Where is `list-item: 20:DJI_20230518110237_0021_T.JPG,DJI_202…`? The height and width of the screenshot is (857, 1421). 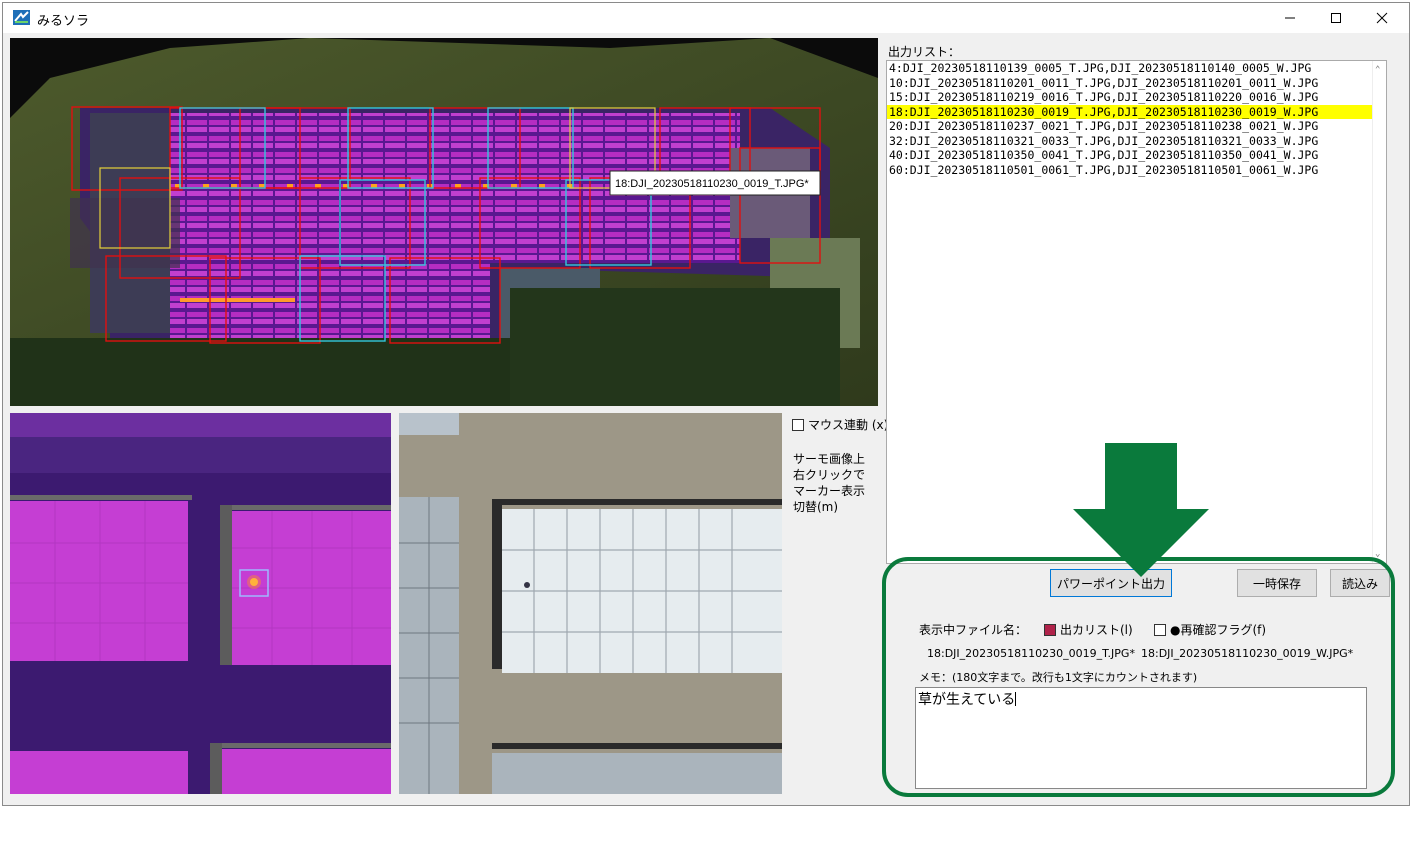
list-item: 20:DJI_20230518110237_0021_T.JPG,DJI_202… is located at coordinates (1136, 126).